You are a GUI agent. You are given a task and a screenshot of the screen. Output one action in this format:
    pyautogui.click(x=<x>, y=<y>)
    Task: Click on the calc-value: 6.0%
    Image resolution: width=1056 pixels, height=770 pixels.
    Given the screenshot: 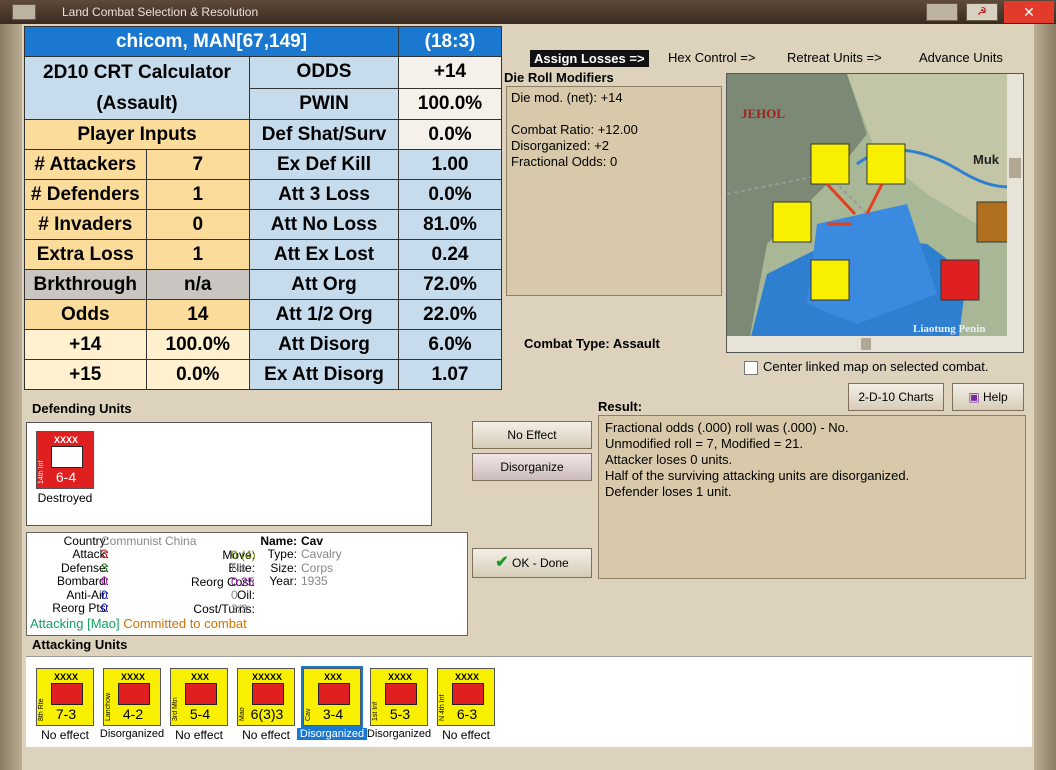 What is the action you would take?
    pyautogui.click(x=450, y=344)
    